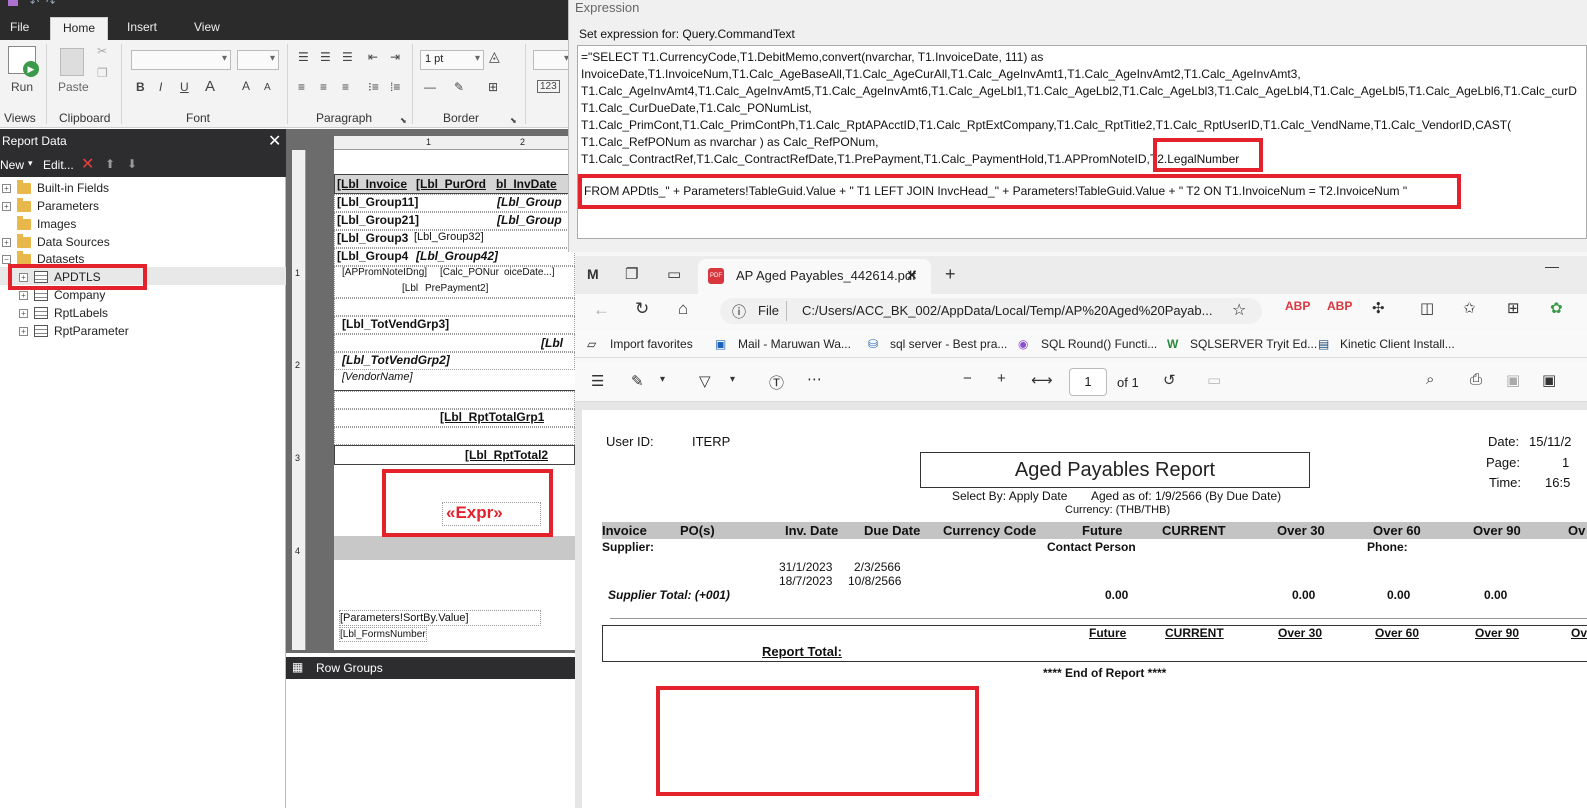 Image resolution: width=1587 pixels, height=808 pixels. Describe the element at coordinates (373, 87) in the screenshot. I see `bullets-icon: ⁝≡` at that location.